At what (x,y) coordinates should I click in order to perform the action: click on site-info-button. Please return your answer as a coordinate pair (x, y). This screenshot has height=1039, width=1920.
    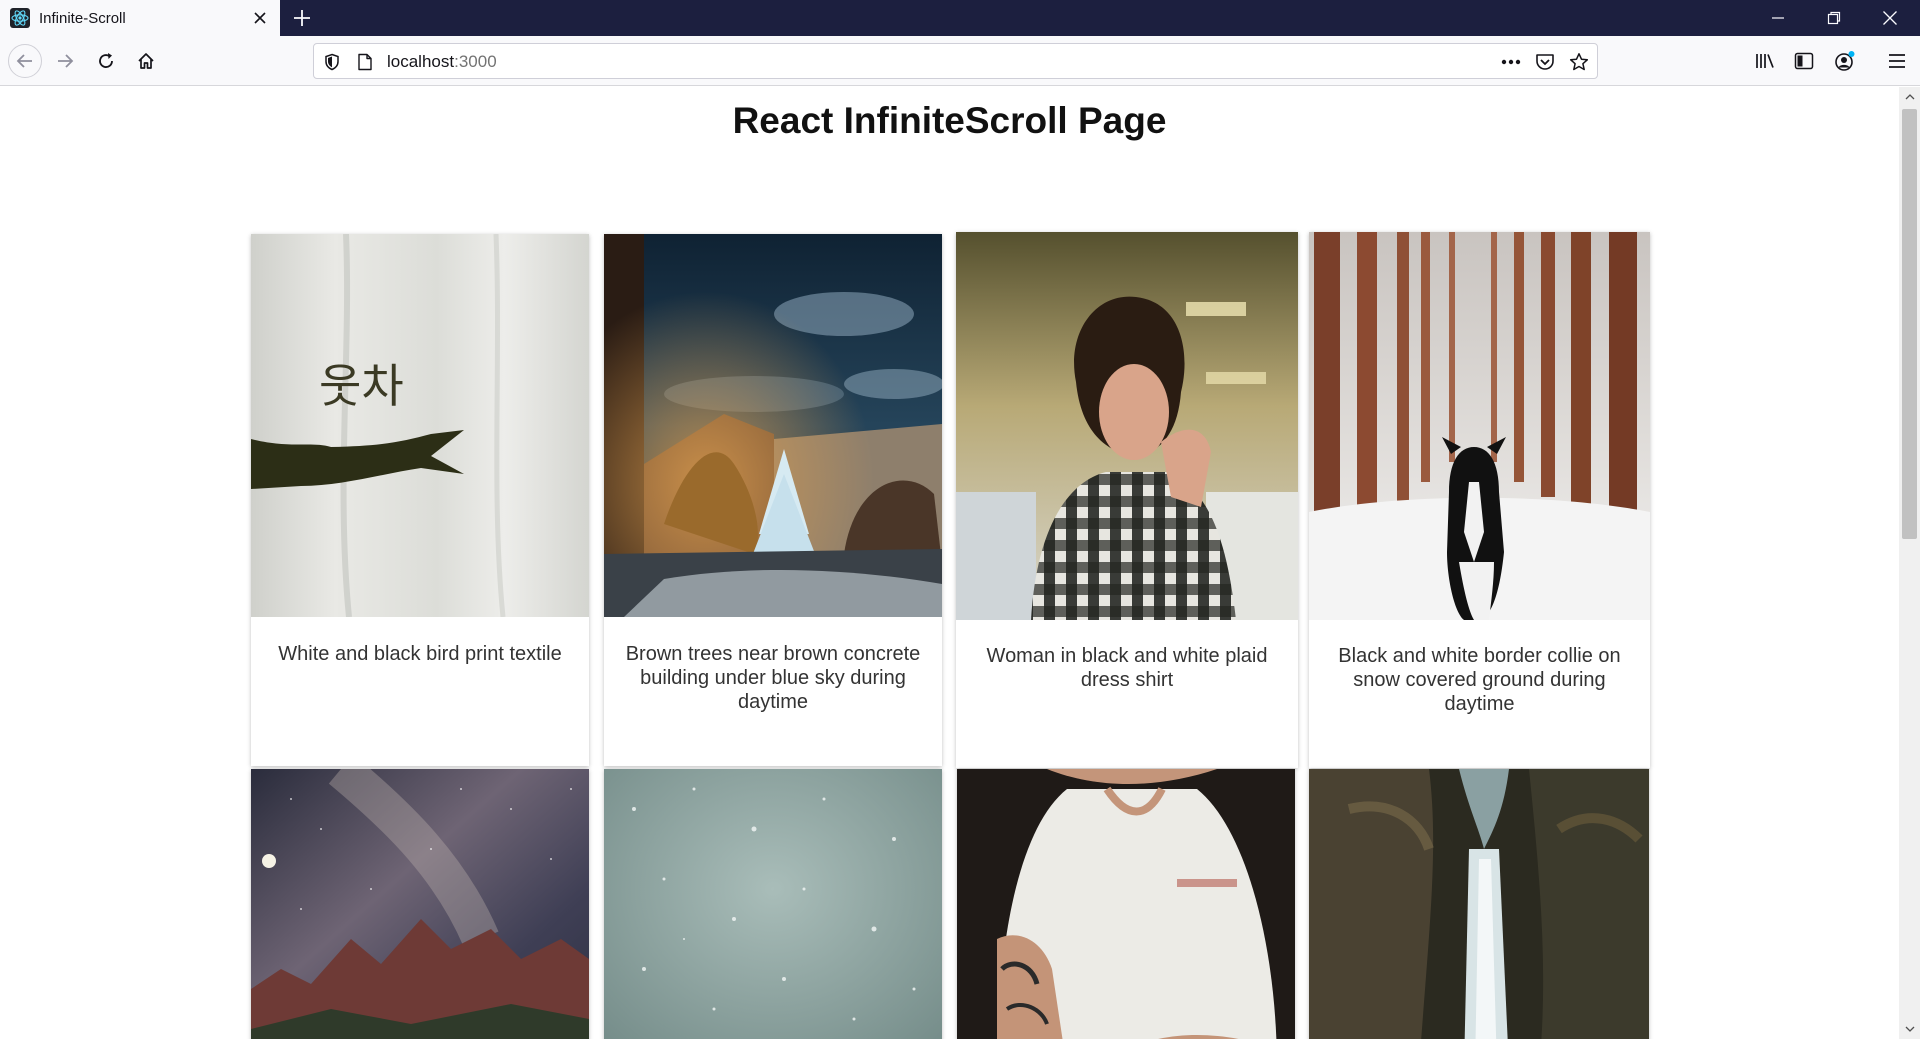
    Looking at the image, I should click on (365, 62).